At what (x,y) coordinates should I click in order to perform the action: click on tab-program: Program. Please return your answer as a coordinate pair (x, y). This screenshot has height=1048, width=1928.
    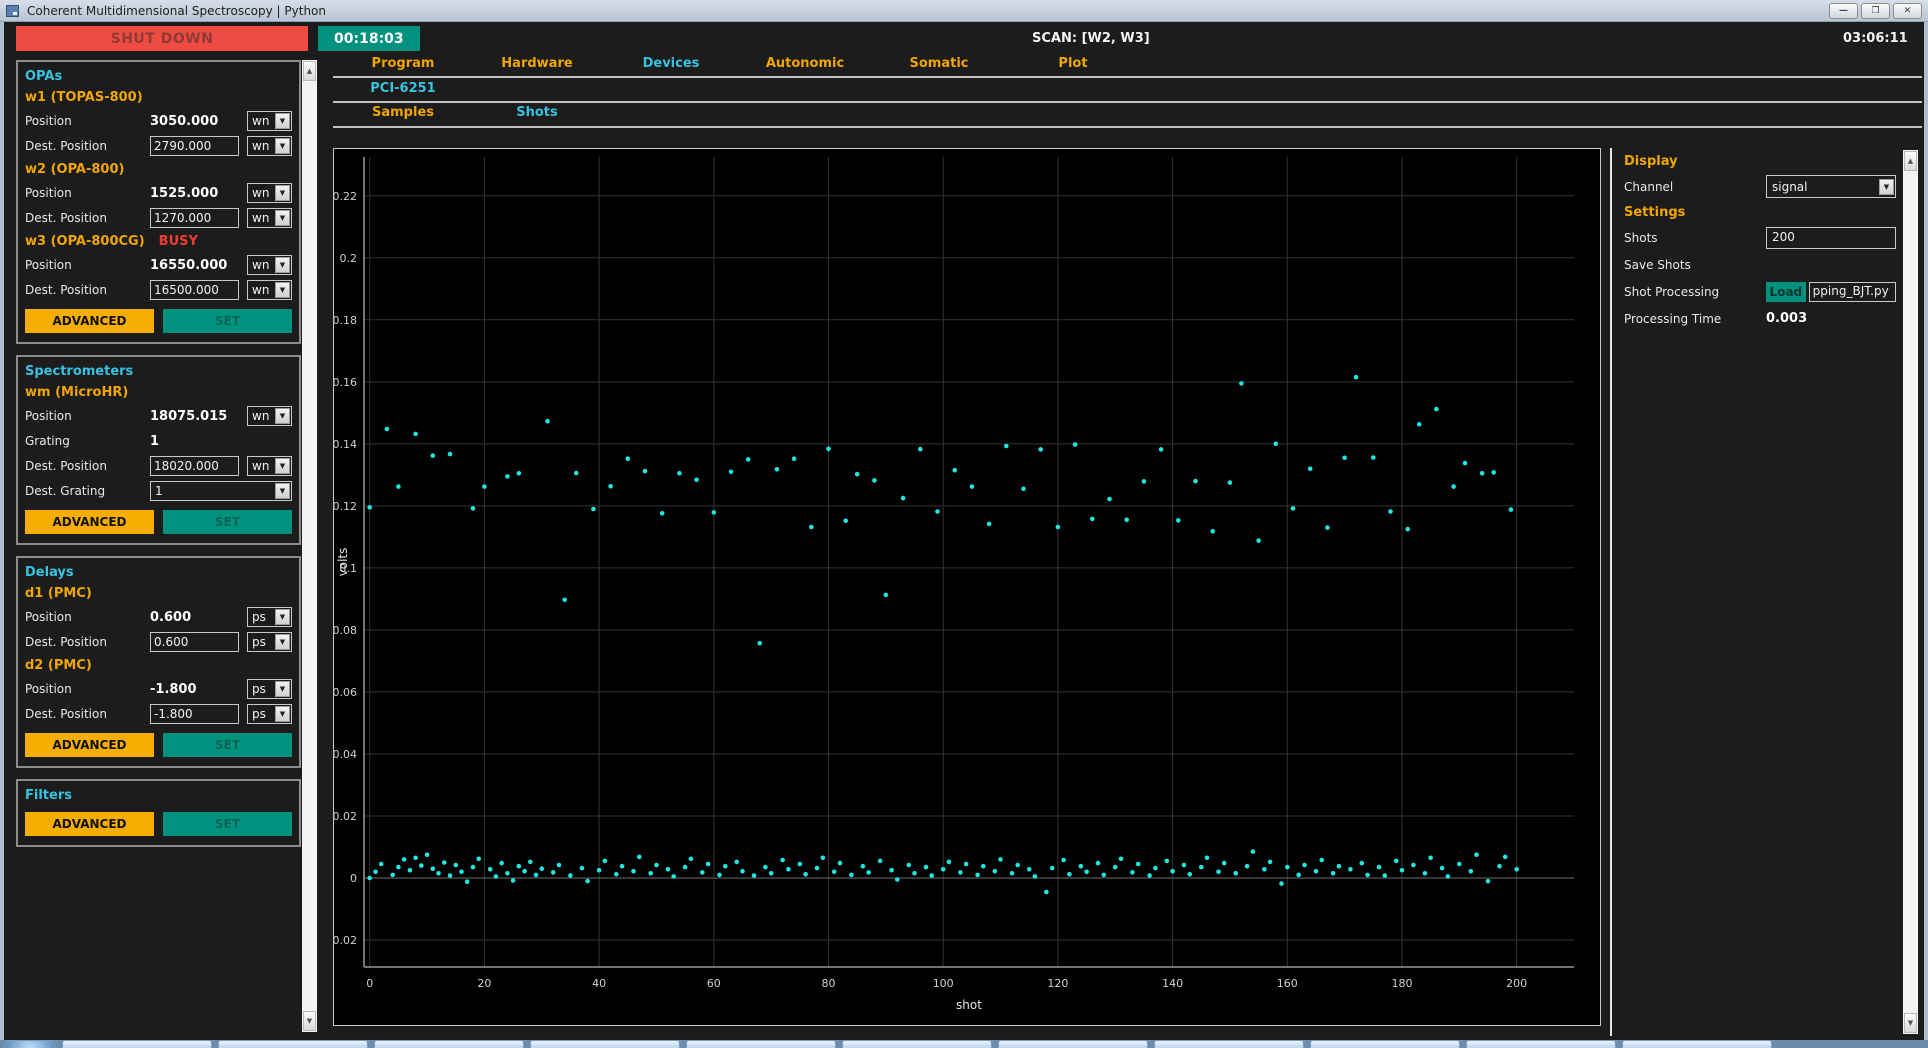
    Looking at the image, I should click on (403, 63).